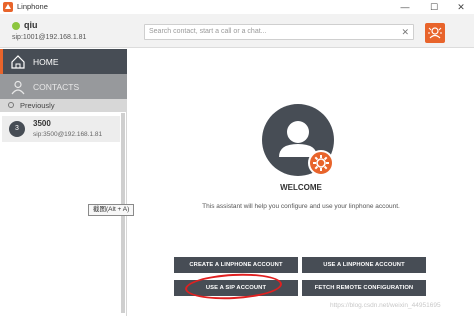  I want to click on active-indicator, so click(1, 61).